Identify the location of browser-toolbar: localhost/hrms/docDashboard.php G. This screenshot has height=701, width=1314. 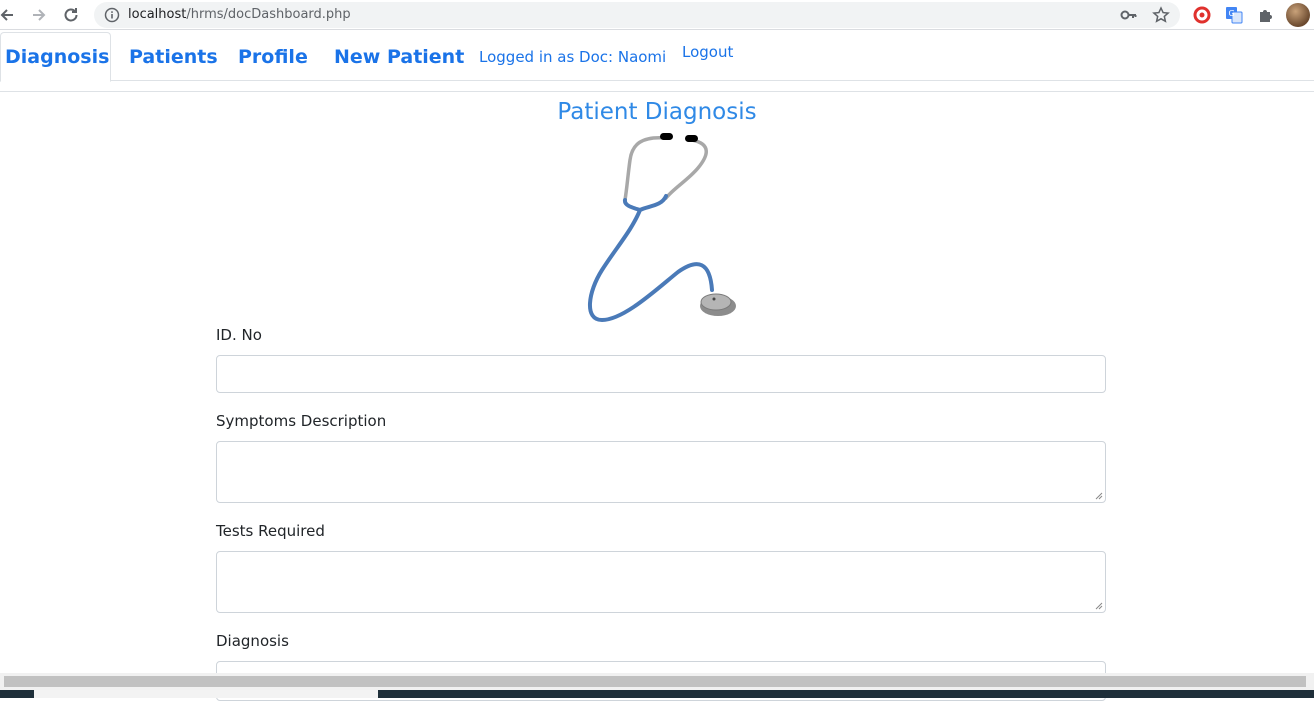
(657, 15).